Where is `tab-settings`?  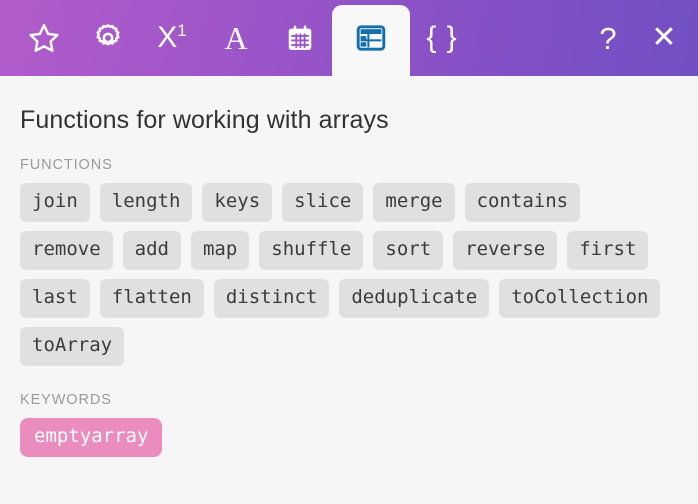
tab-settings is located at coordinates (108, 38).